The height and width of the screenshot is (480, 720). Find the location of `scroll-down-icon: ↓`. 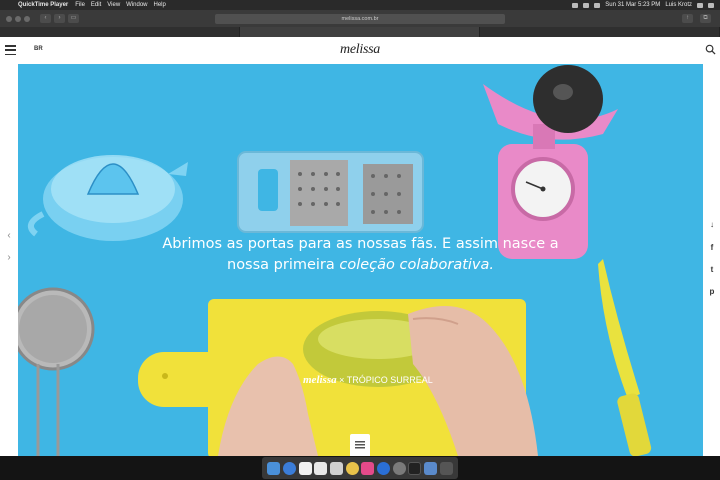

scroll-down-icon: ↓ is located at coordinates (712, 225).